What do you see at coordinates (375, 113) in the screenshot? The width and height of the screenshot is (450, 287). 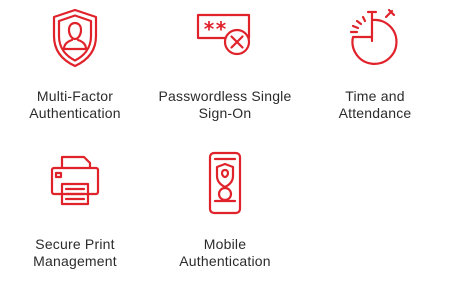 I see `feature-label-line2: Attendance` at bounding box center [375, 113].